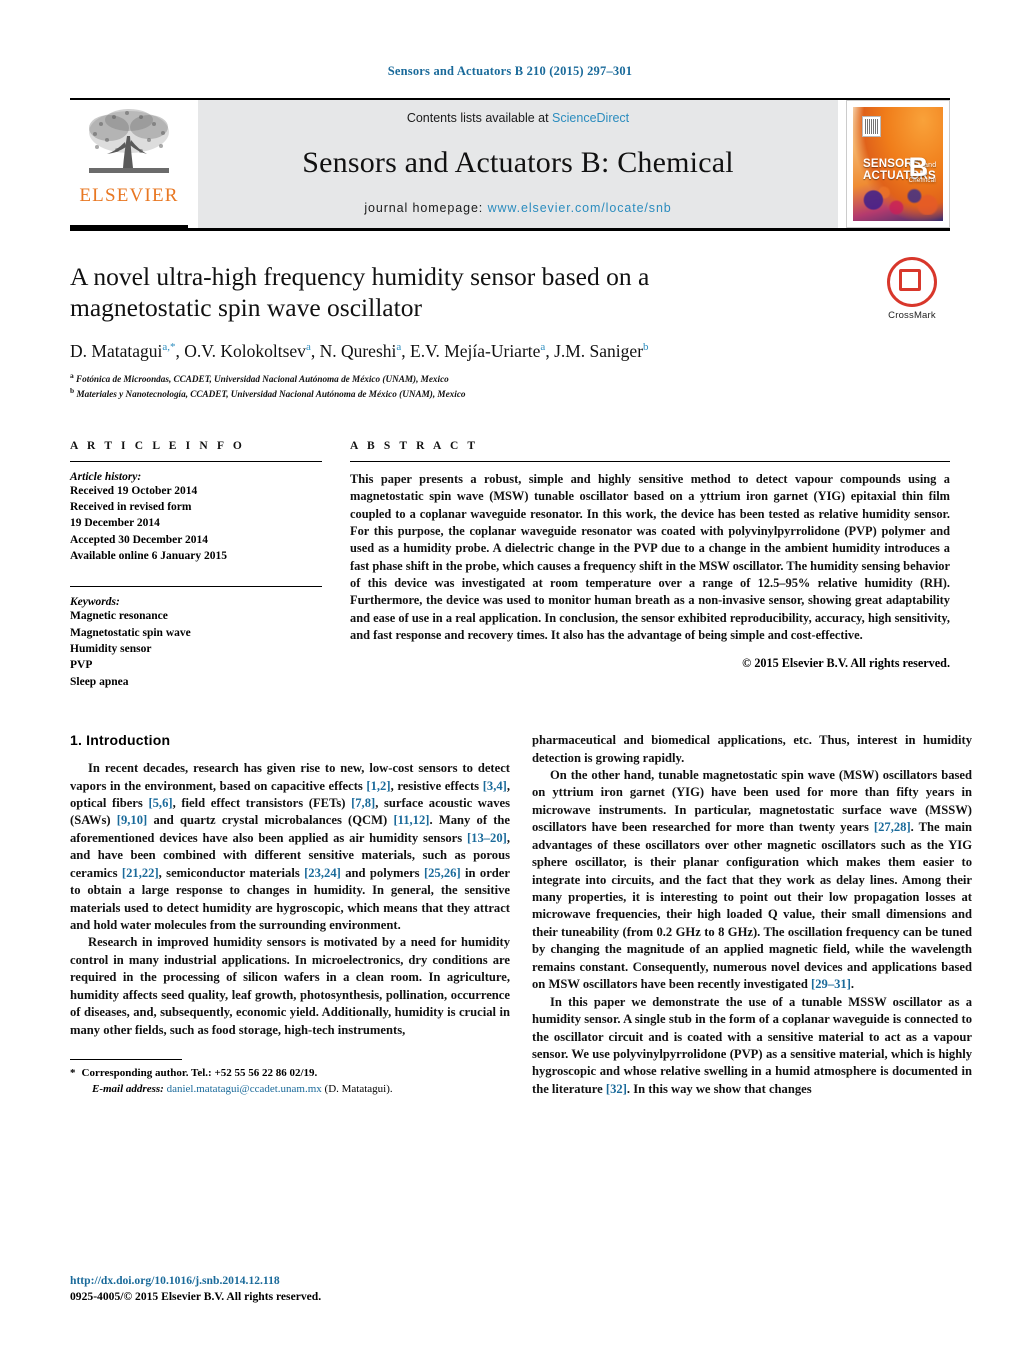 The width and height of the screenshot is (1020, 1351). Describe the element at coordinates (322, 873) in the screenshot. I see `citation-ref: [23,24]` at that location.